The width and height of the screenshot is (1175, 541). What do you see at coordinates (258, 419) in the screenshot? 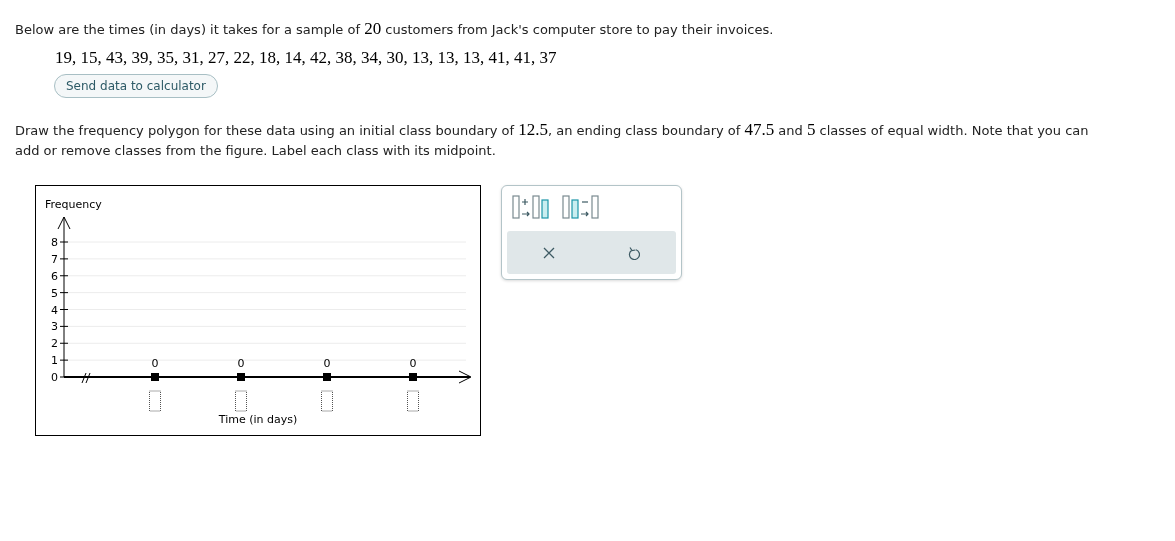
I see `x-axis-title: Time (in days)` at bounding box center [258, 419].